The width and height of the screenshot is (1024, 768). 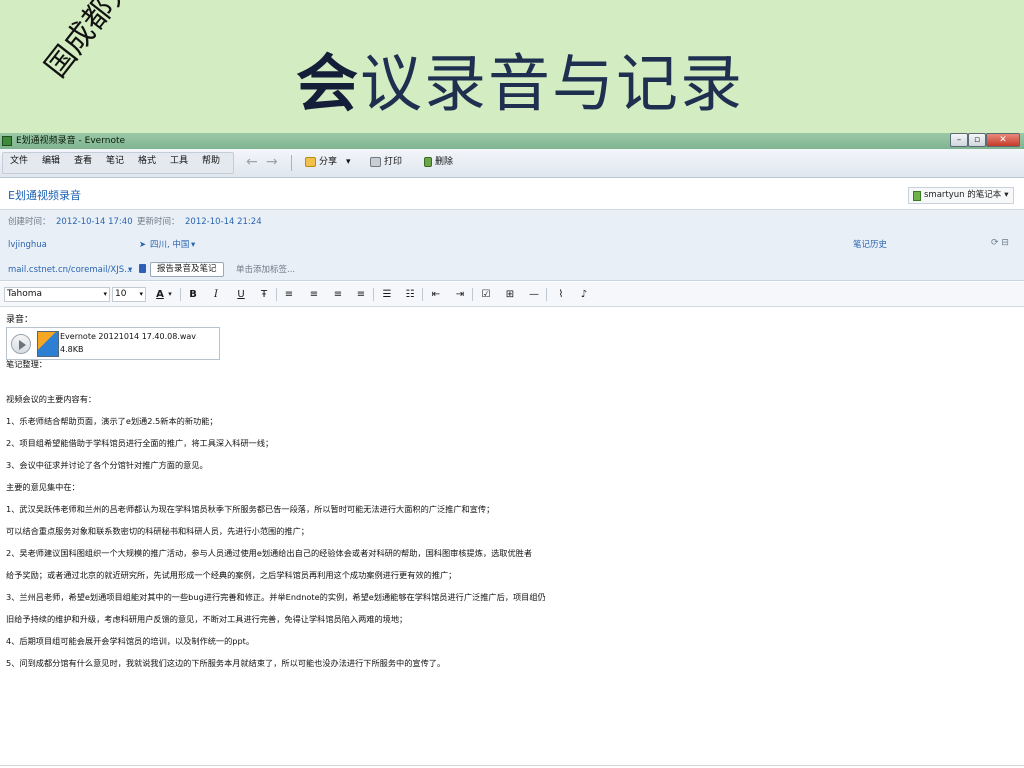 What do you see at coordinates (561, 294) in the screenshot?
I see `attachment-icon: ⌇` at bounding box center [561, 294].